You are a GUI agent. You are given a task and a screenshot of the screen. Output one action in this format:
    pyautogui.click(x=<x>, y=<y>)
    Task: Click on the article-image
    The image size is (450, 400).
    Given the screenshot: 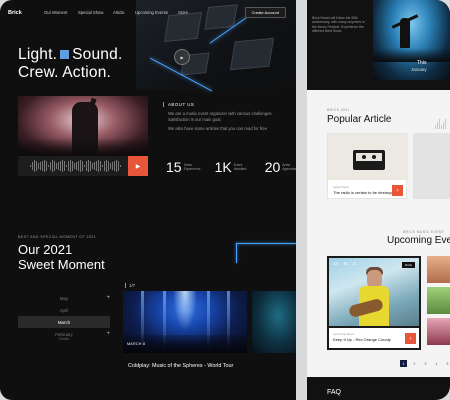 What is the action you would take?
    pyautogui.click(x=368, y=157)
    